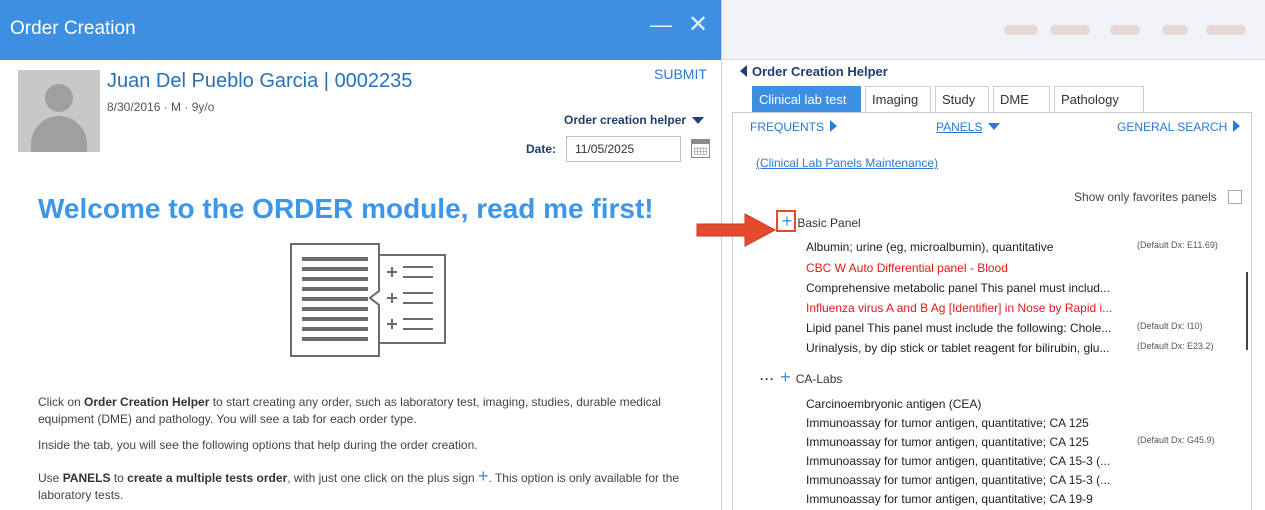  What do you see at coordinates (1247, 311) in the screenshot?
I see `scrollbar` at bounding box center [1247, 311].